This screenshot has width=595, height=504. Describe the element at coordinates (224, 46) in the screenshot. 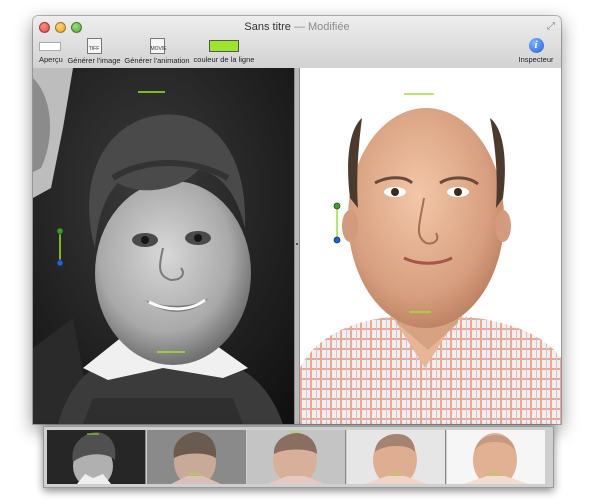

I see `color-swatch-icon` at that location.